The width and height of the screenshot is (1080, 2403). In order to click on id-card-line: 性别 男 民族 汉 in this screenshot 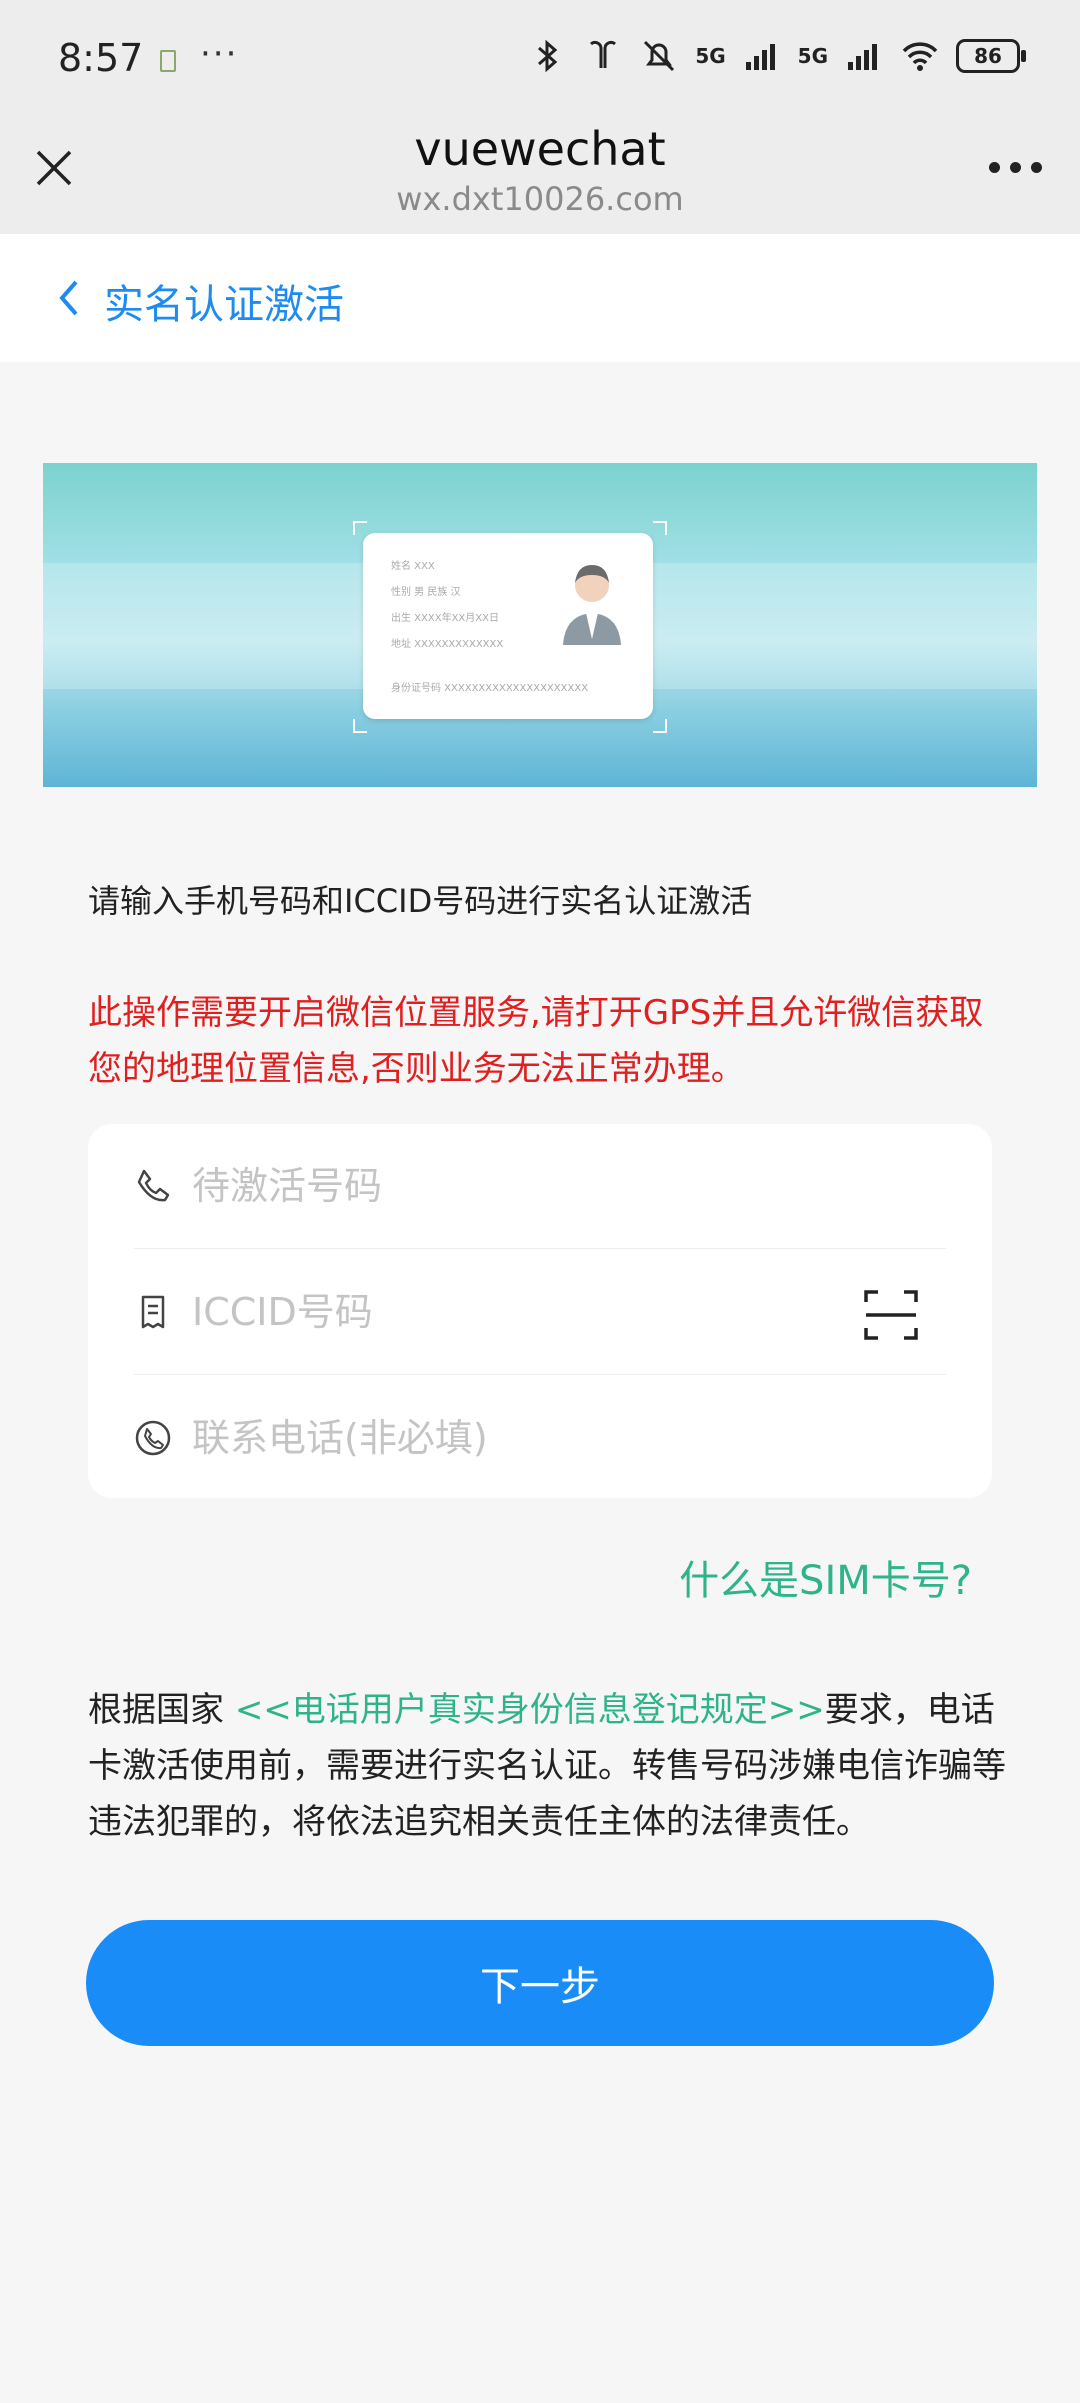, I will do `click(426, 592)`.